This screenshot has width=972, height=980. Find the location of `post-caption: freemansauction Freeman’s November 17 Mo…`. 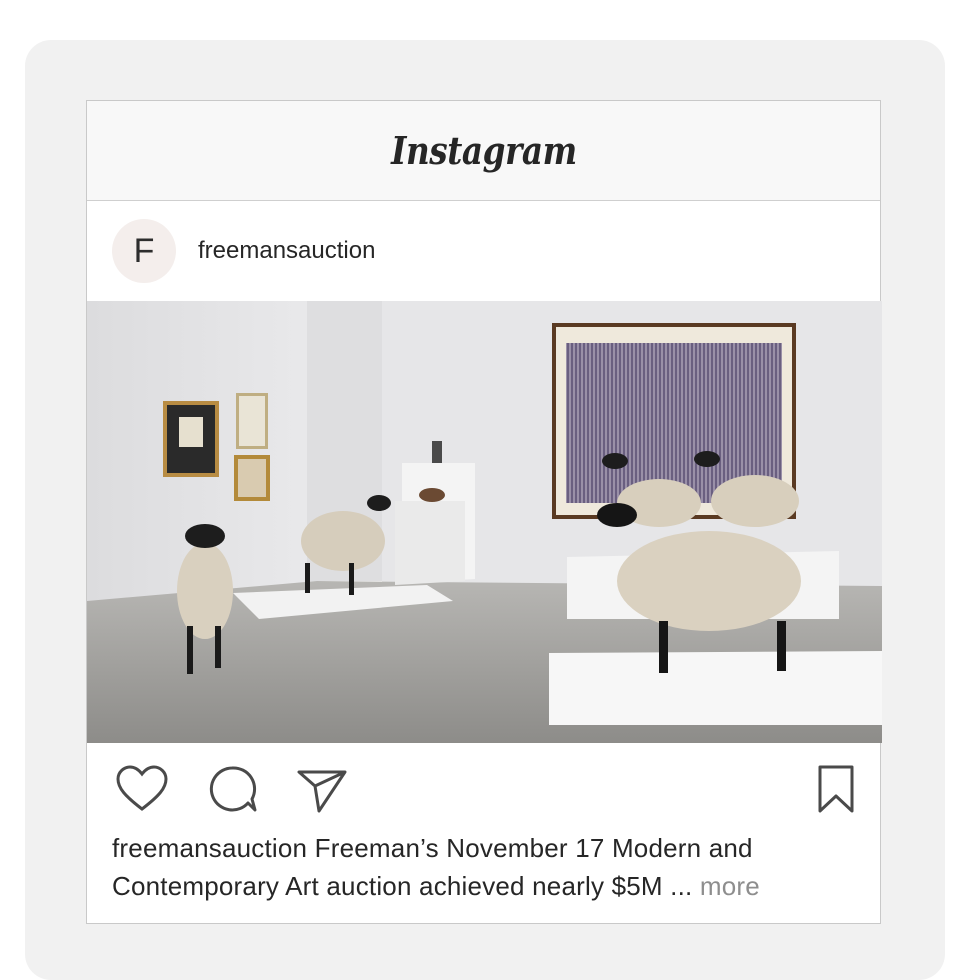

post-caption: freemansauction Freeman’s November 17 Mo… is located at coordinates (487, 867).